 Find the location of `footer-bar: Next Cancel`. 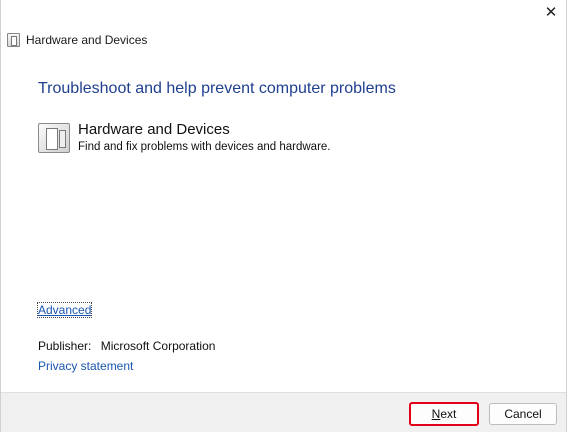

footer-bar: Next Cancel is located at coordinates (283, 412).